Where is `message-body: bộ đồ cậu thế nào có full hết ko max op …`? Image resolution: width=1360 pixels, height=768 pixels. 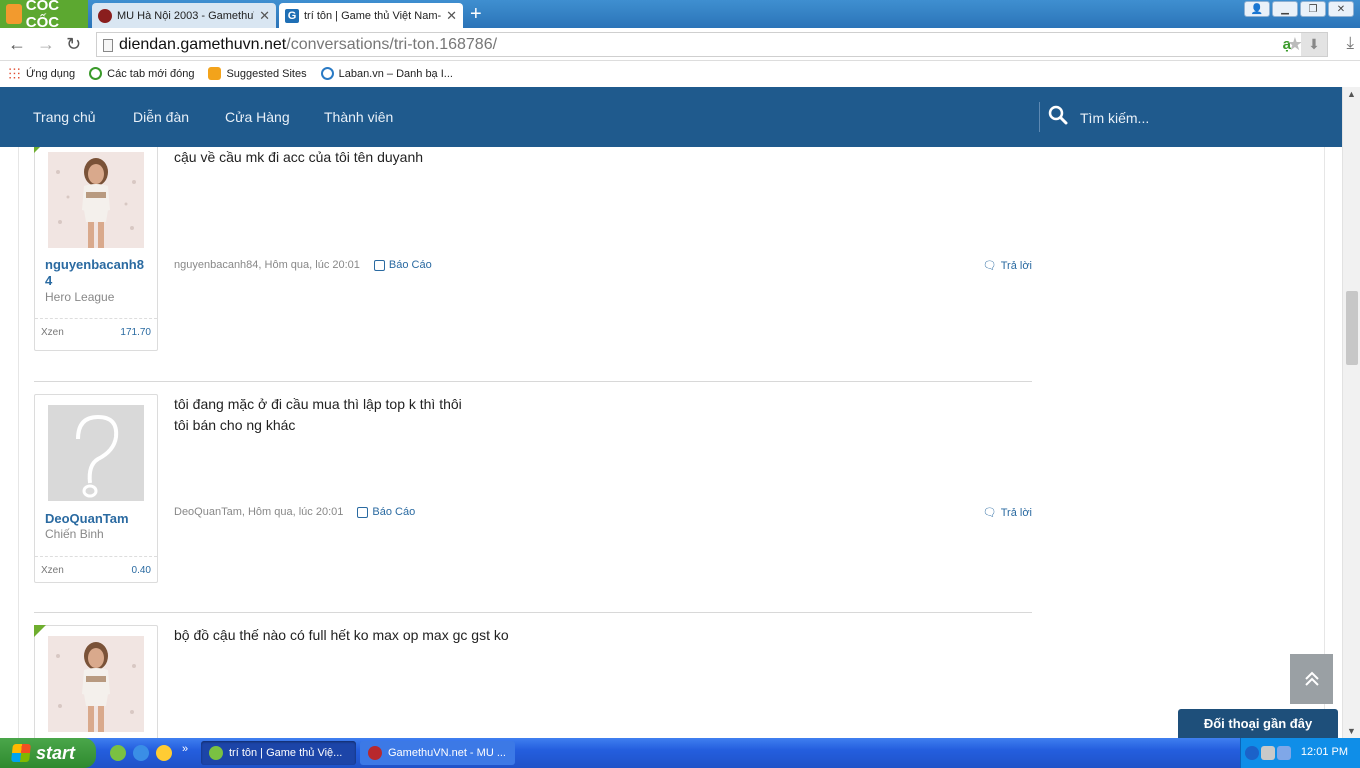 message-body: bộ đồ cậu thế nào có full hết ko max op … is located at coordinates (341, 635).